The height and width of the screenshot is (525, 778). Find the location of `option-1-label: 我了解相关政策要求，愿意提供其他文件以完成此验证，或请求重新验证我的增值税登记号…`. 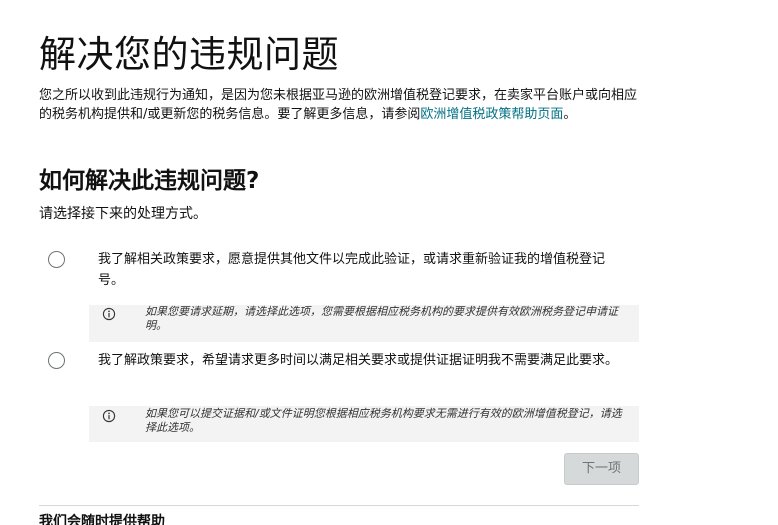

option-1-label: 我了解相关政策要求，愿意提供其他文件以完成此验证，或请求重新验证我的增值税登记号… is located at coordinates (363, 270).